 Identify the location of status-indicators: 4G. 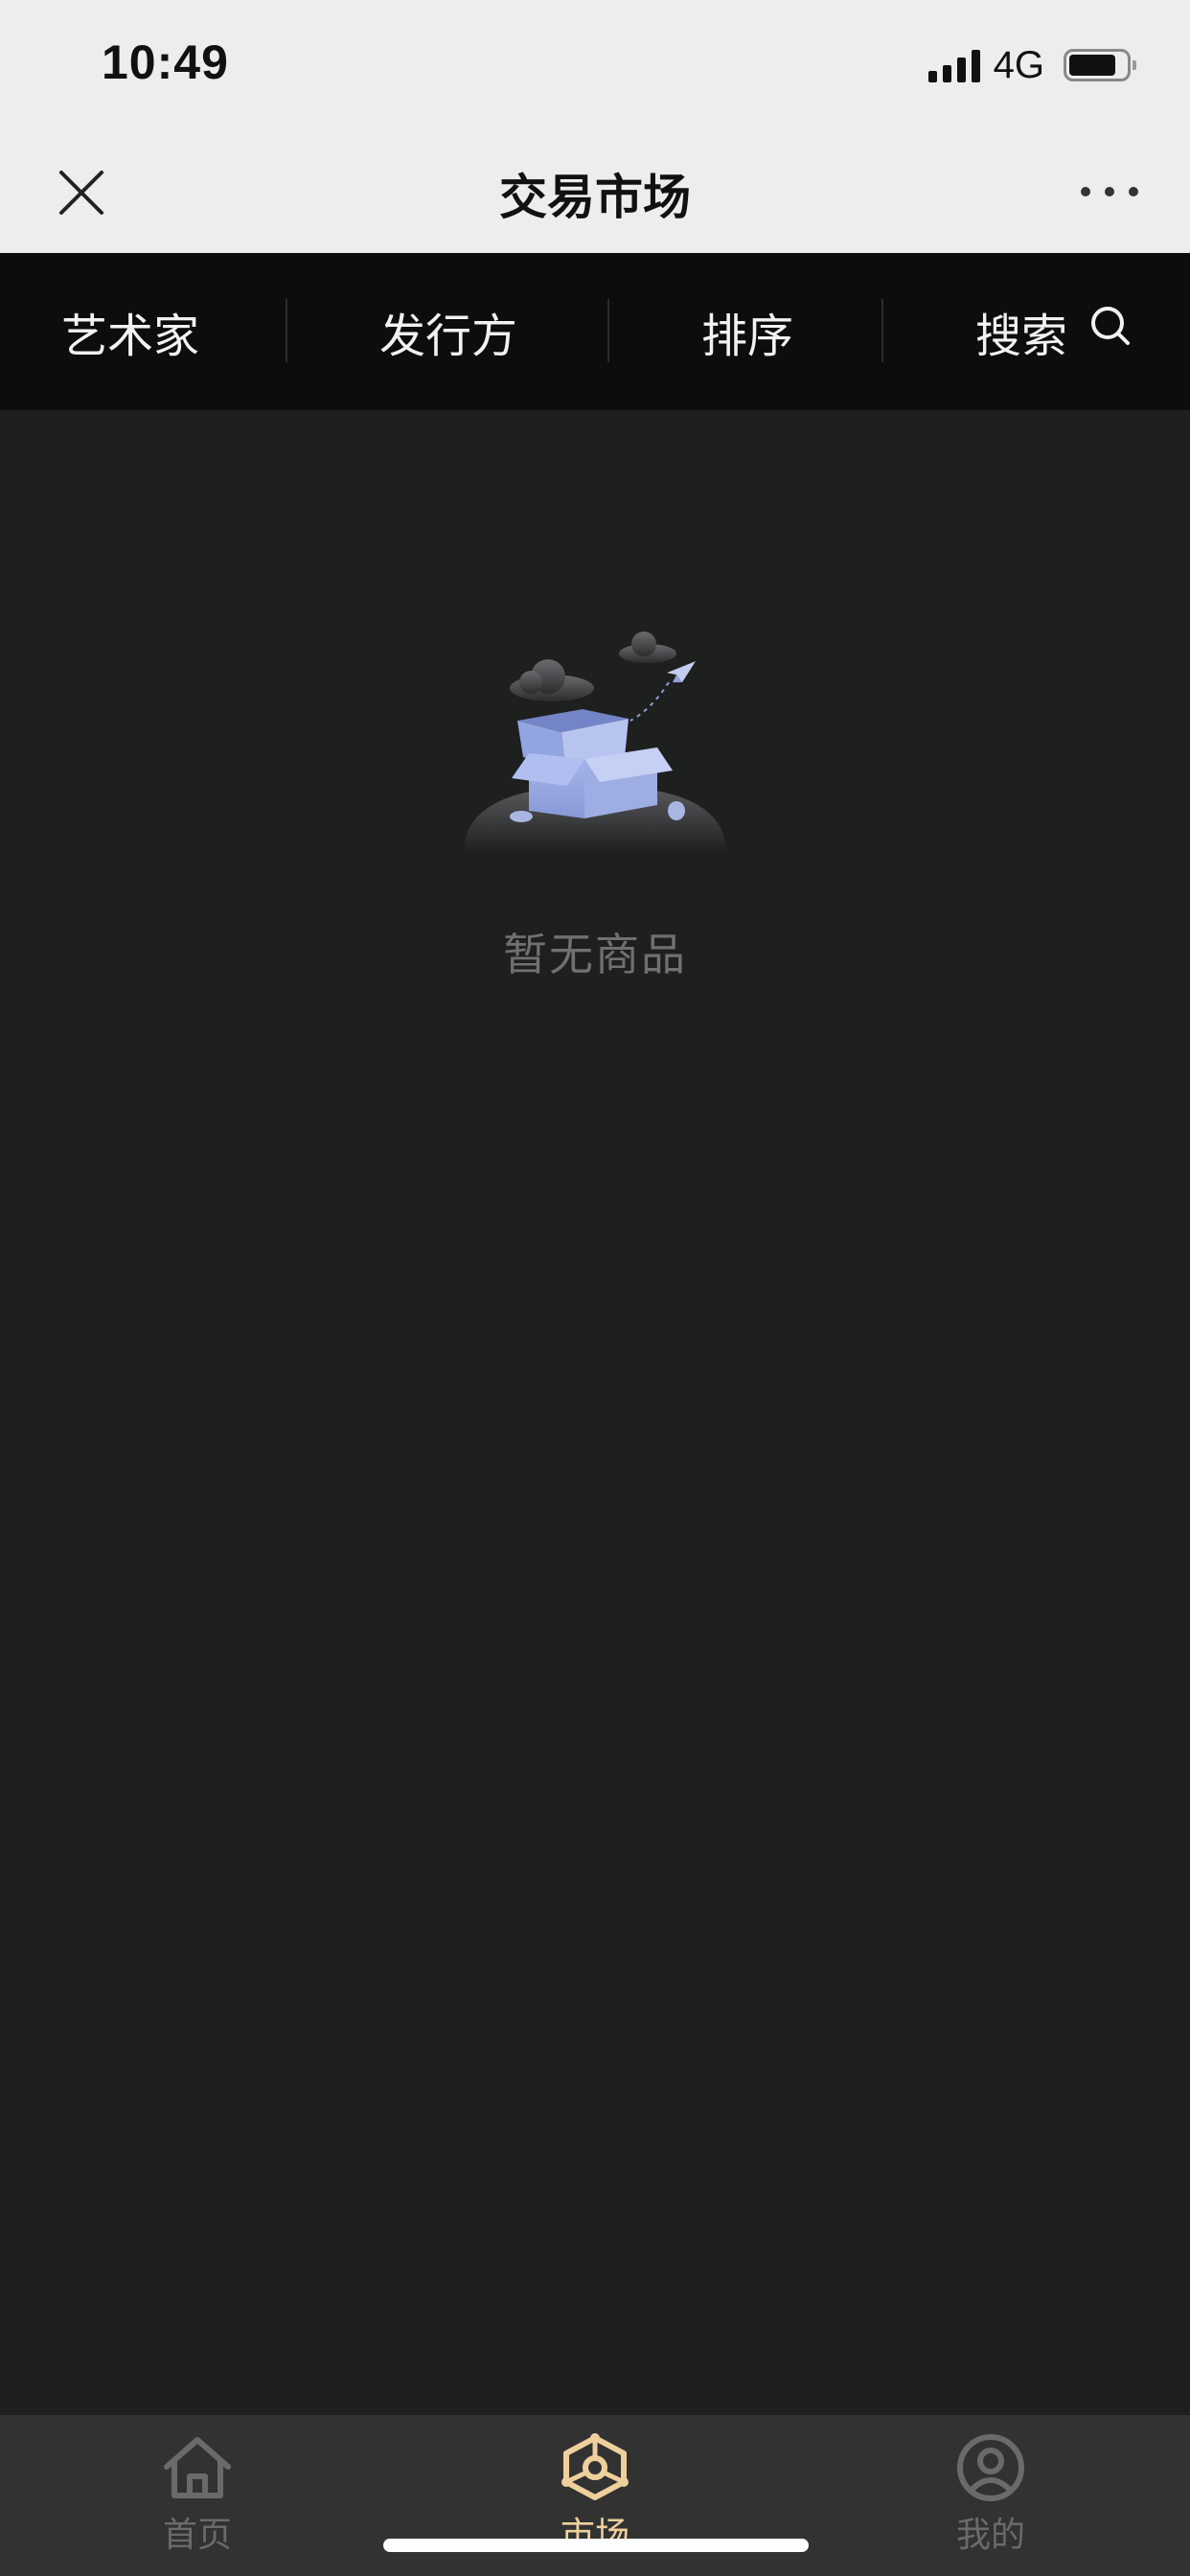
(1032, 64).